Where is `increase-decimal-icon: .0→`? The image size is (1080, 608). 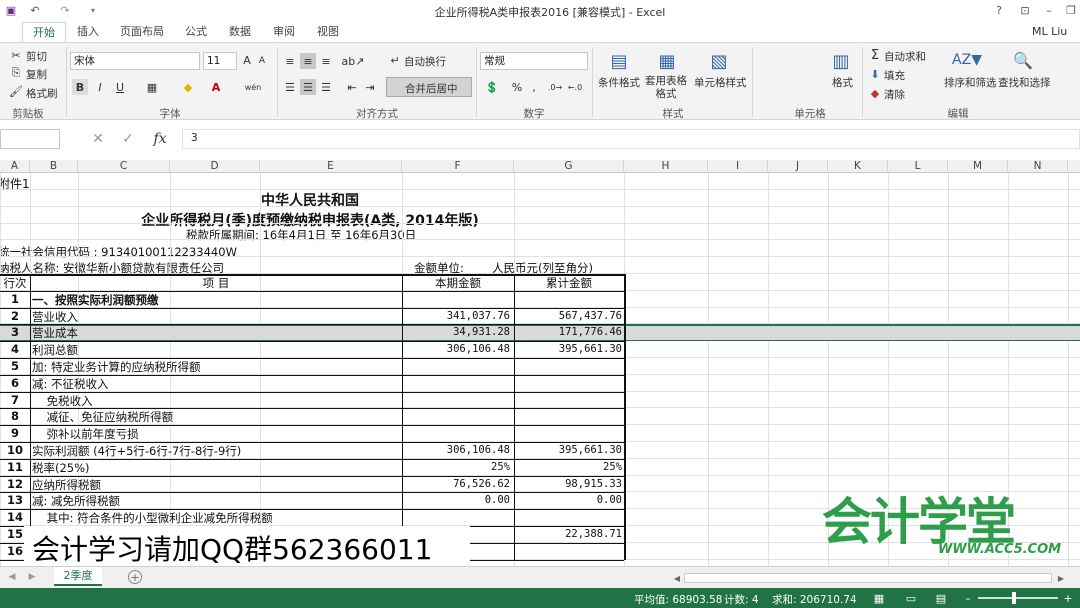
increase-decimal-icon: .0→ is located at coordinates (555, 87).